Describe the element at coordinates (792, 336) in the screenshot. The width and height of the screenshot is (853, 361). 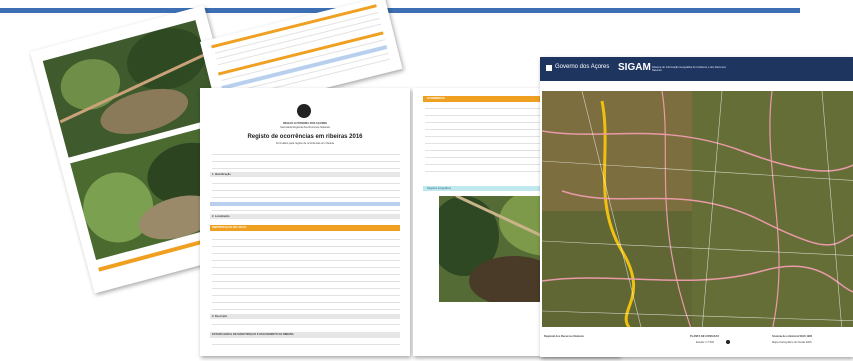
I see `map-footer-reference: Sistema de referência WGS 1984` at that location.